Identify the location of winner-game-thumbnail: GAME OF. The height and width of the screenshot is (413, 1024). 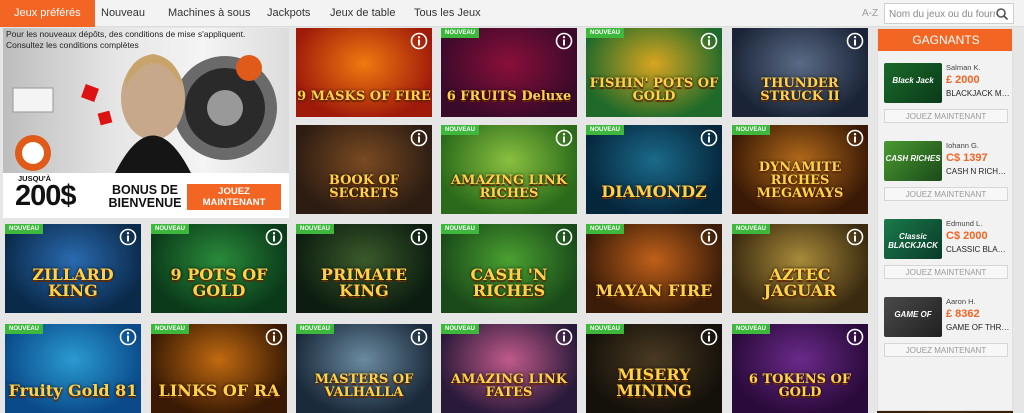
(913, 317).